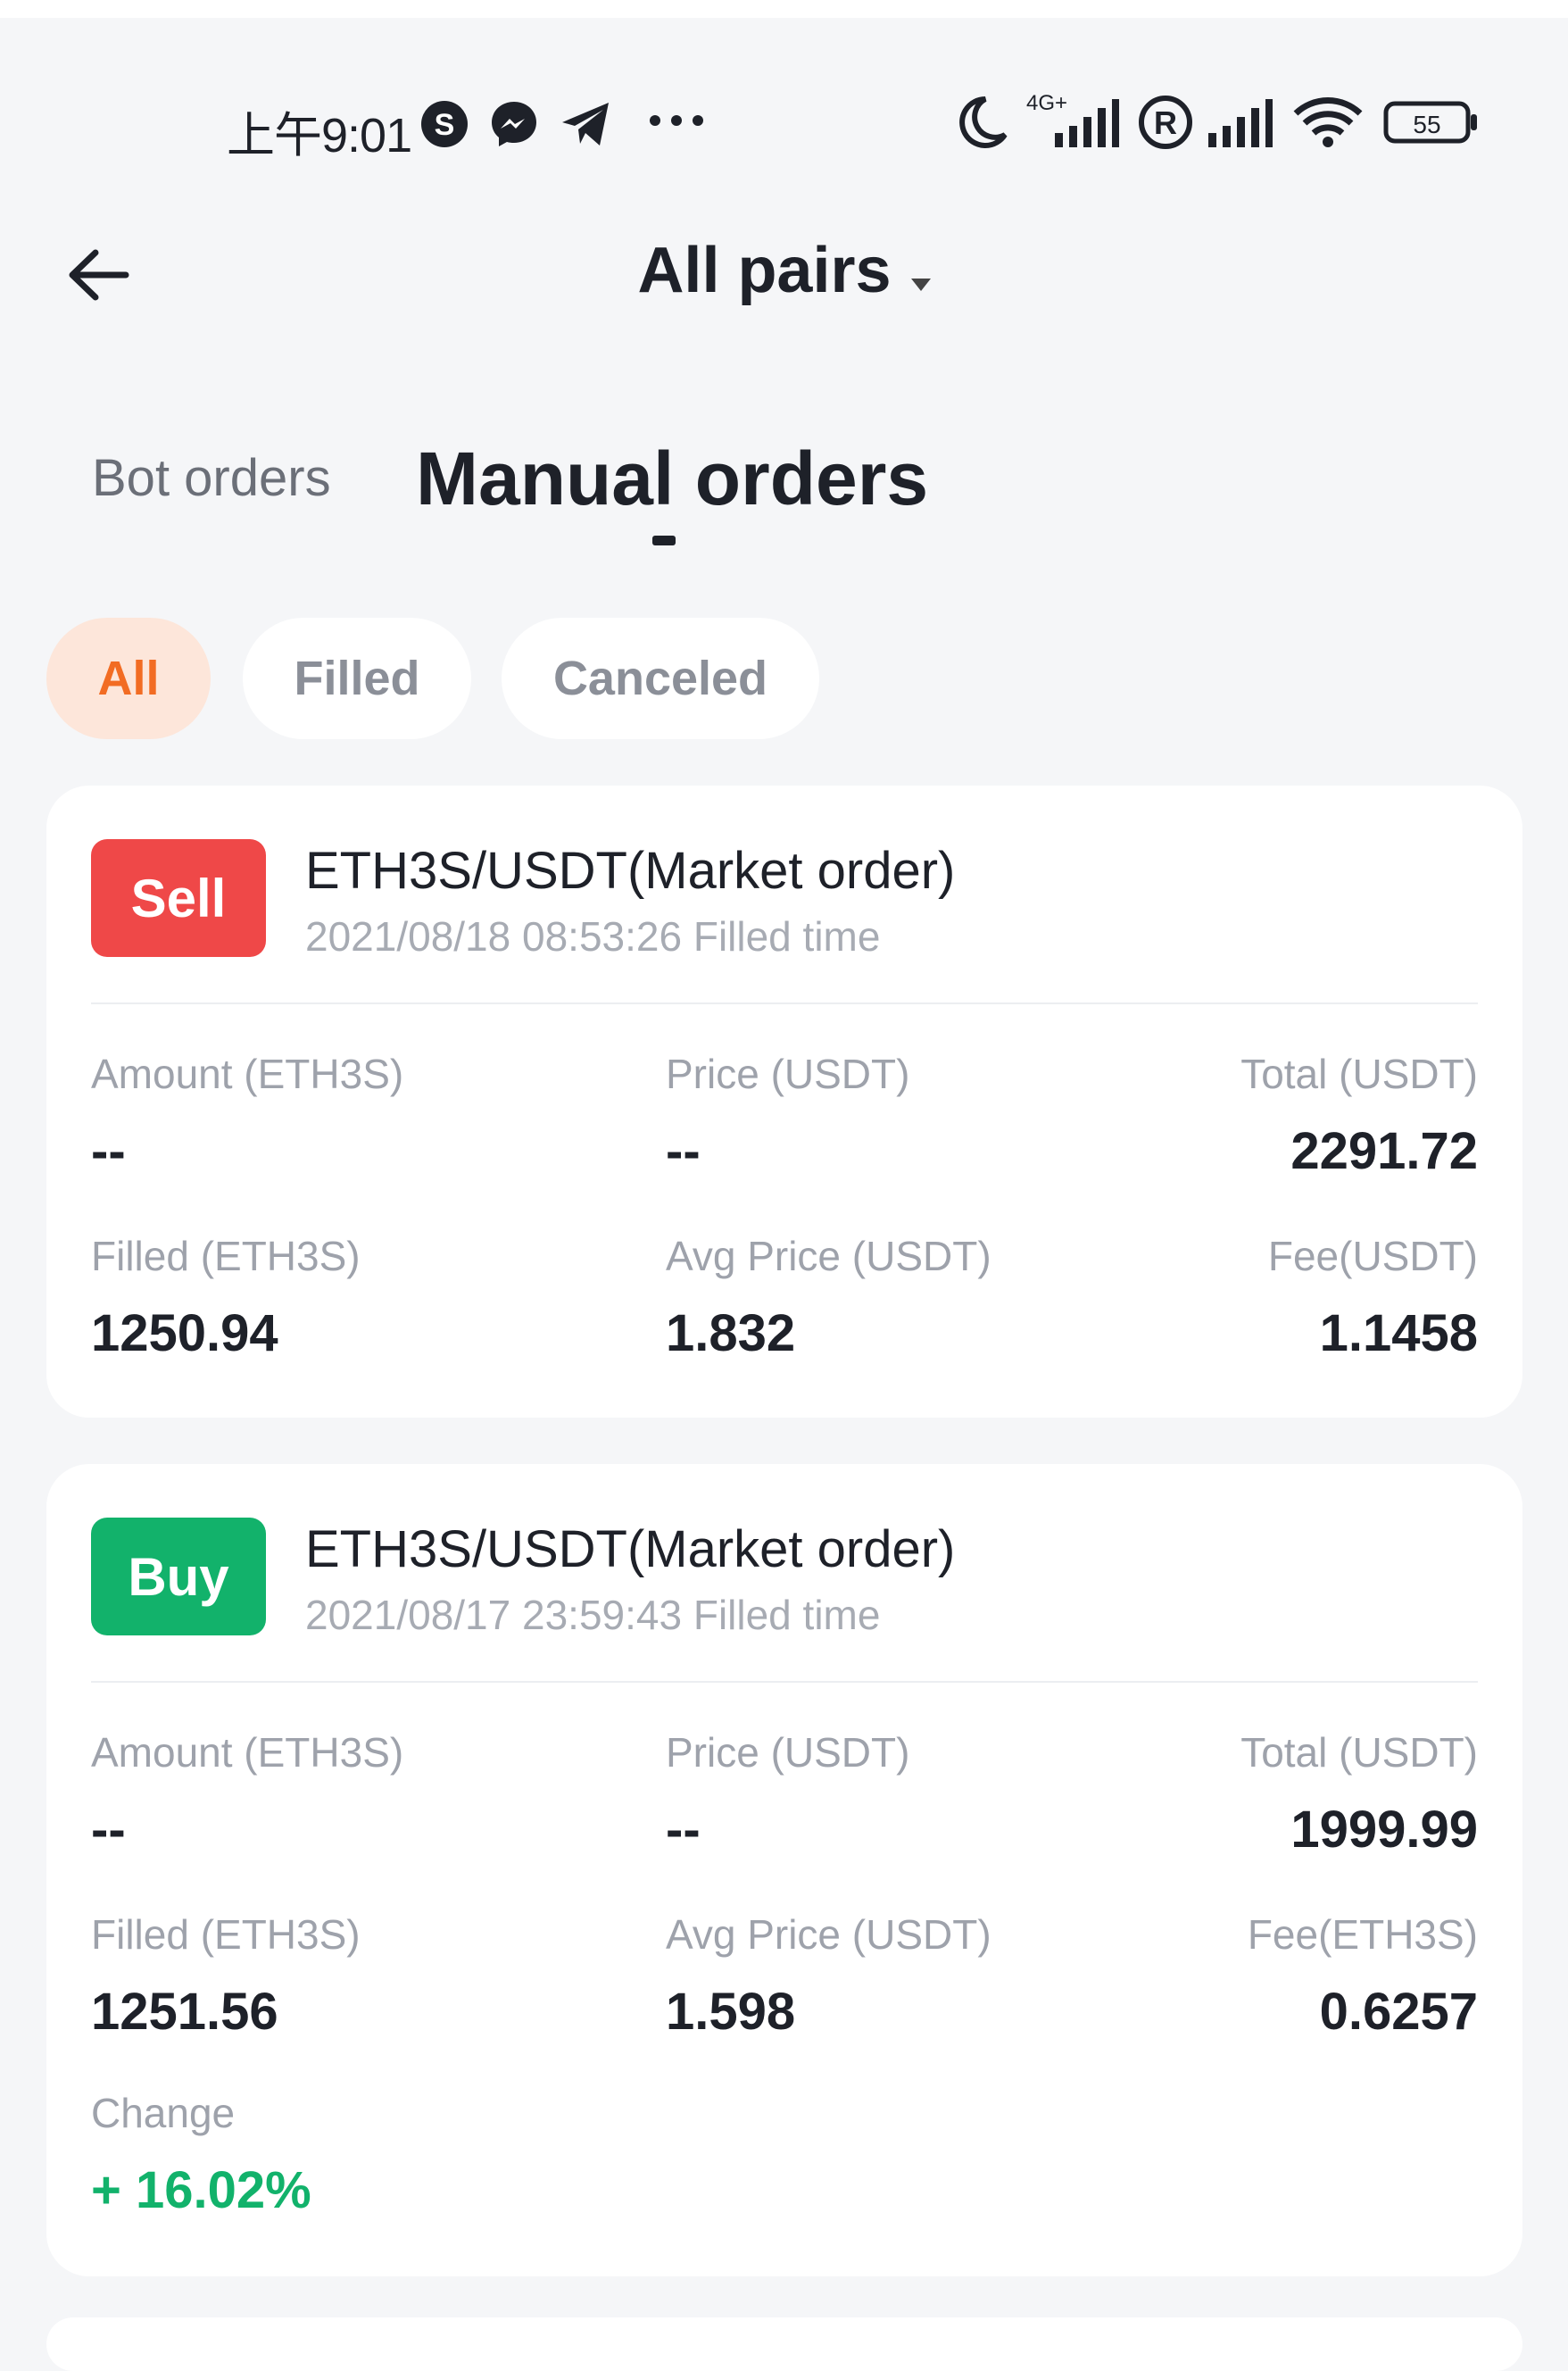 Image resolution: width=1568 pixels, height=2371 pixels. Describe the element at coordinates (178, 898) in the screenshot. I see `side-badge: Sell` at that location.